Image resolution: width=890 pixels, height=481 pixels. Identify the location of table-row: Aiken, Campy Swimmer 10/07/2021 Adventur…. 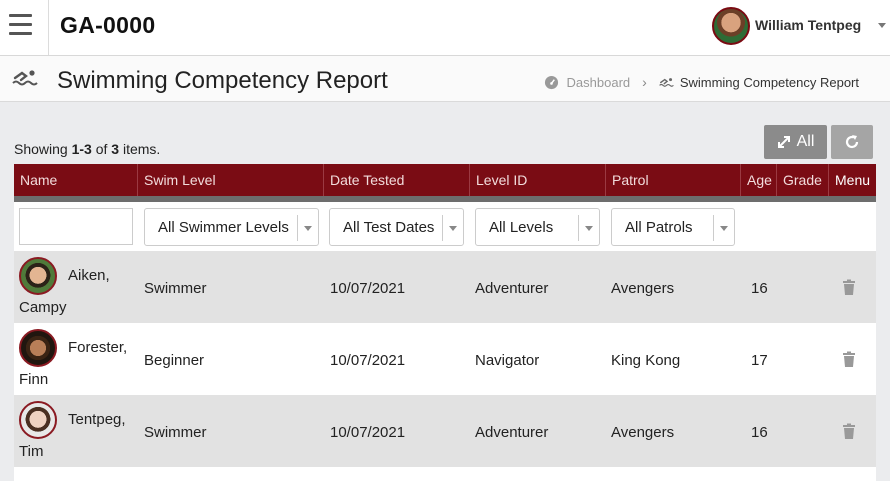
(445, 287).